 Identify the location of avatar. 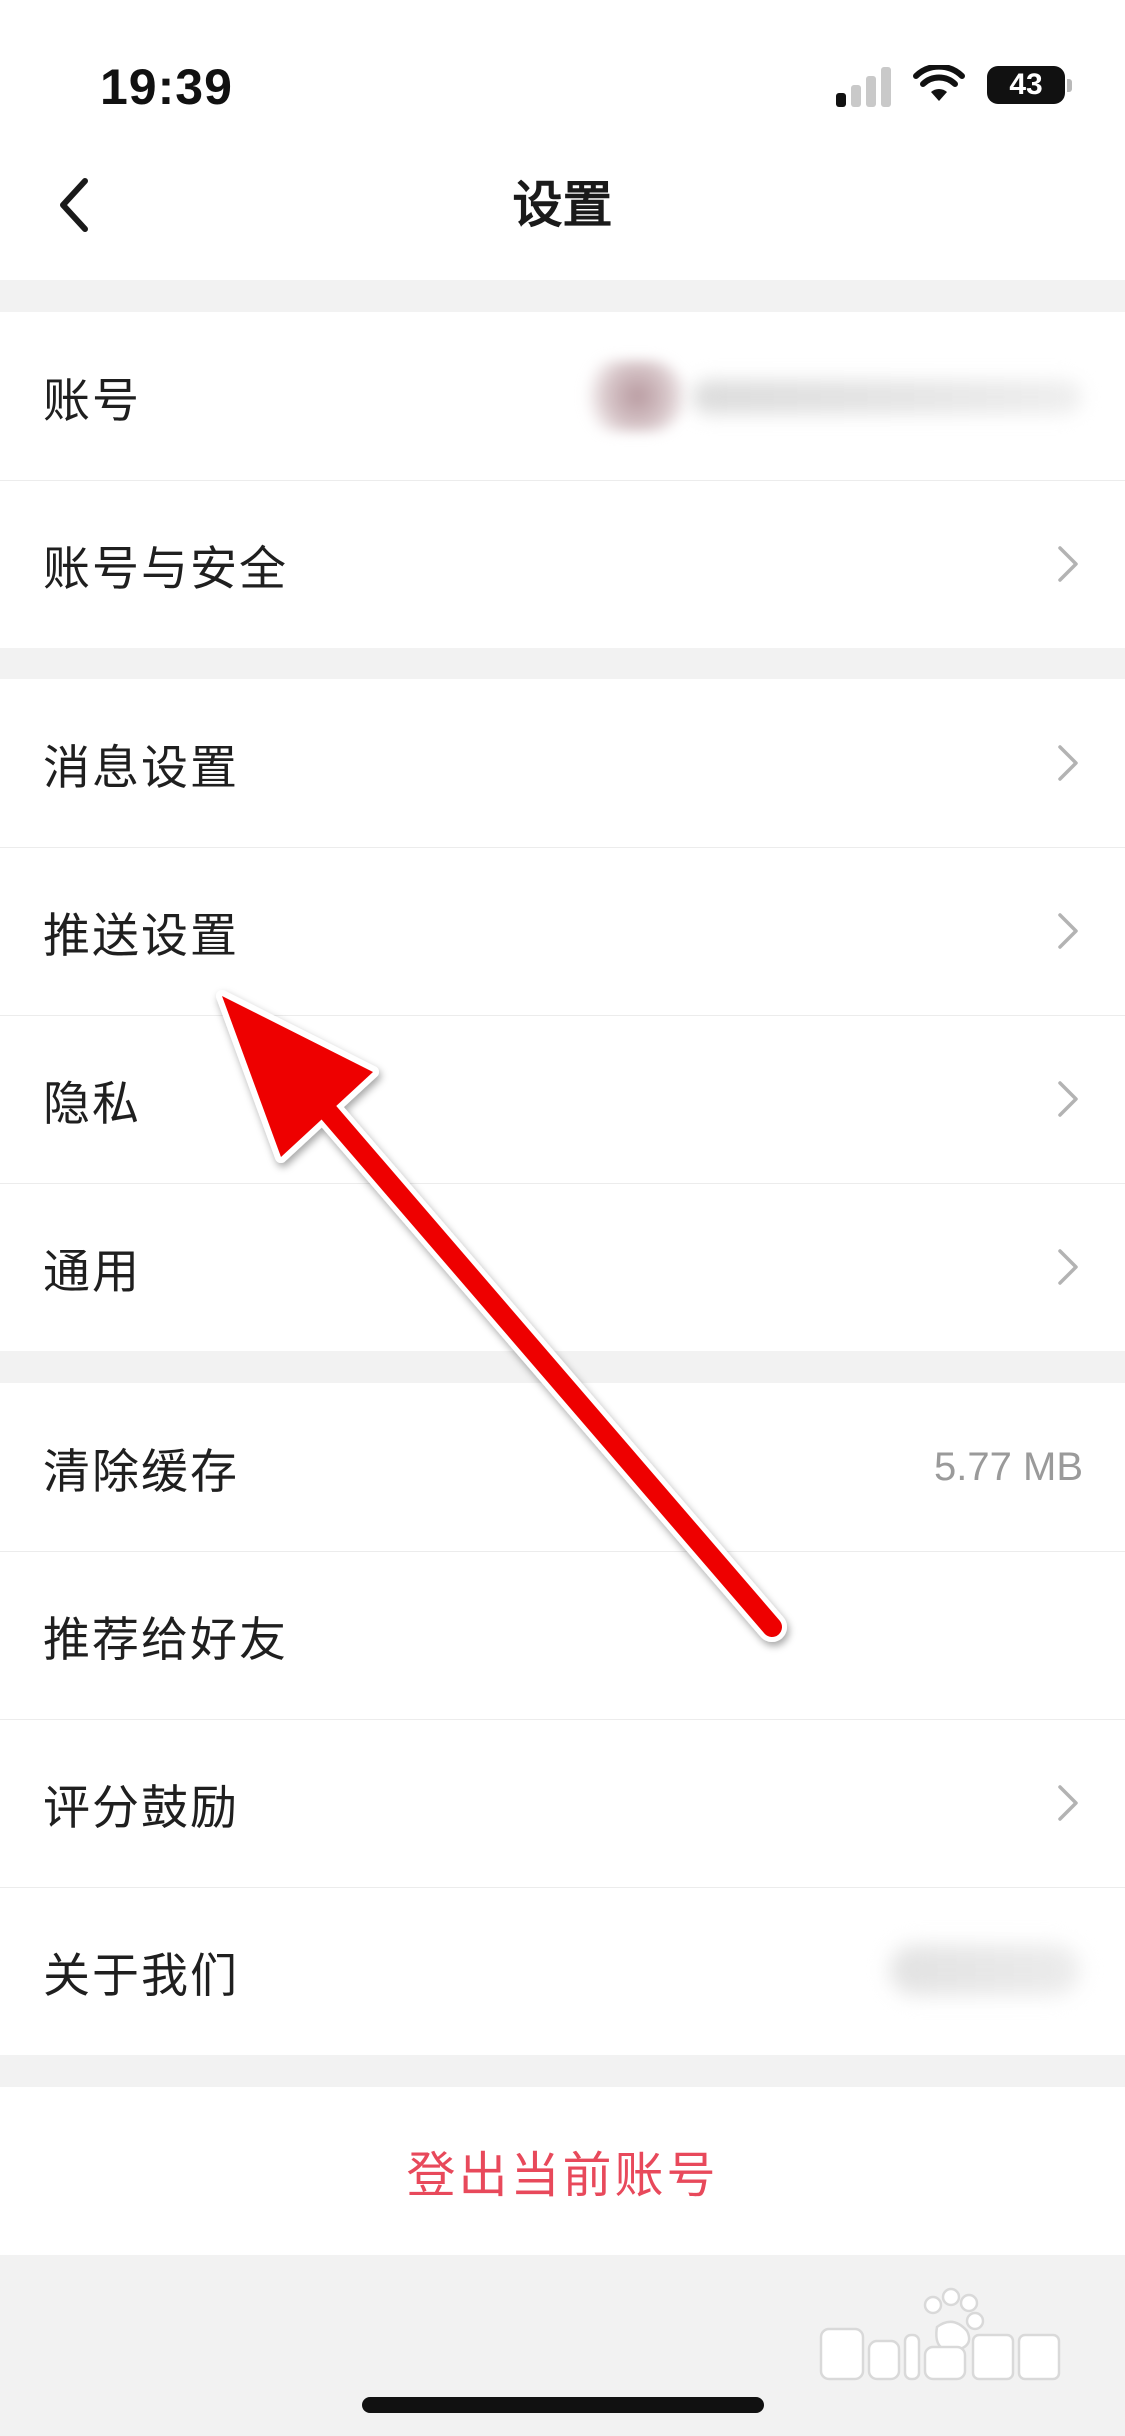
(632, 396).